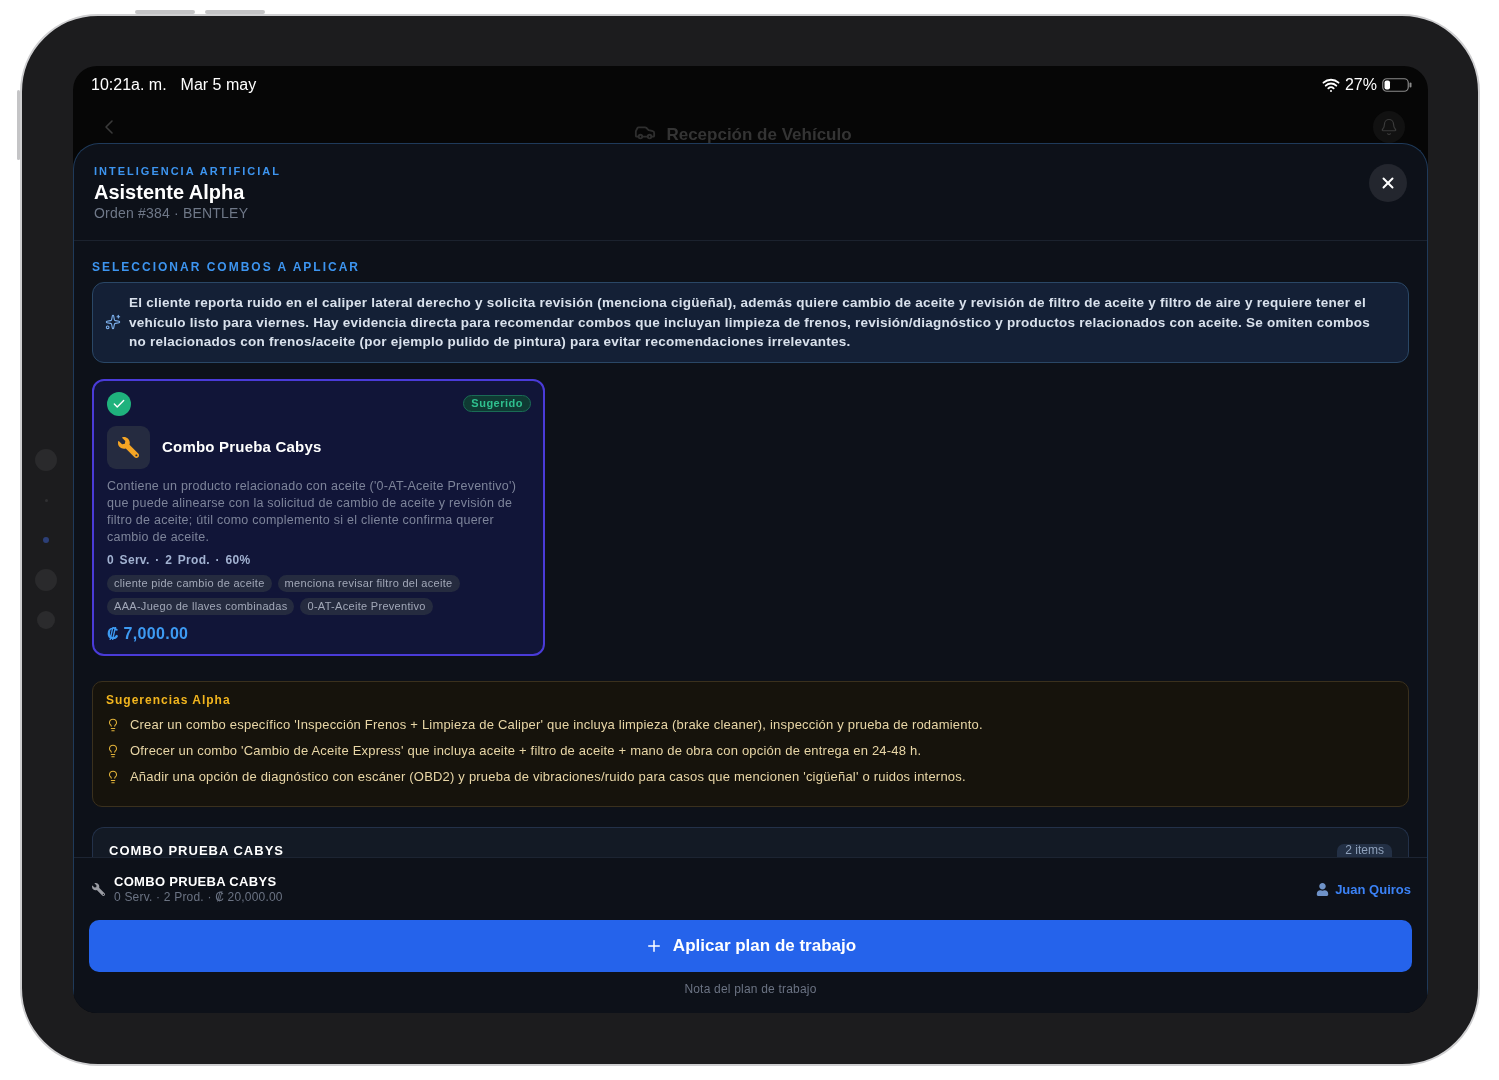 The height and width of the screenshot is (1080, 1499). I want to click on tag-chip: menciona revisar filtro del aceite, so click(368, 583).